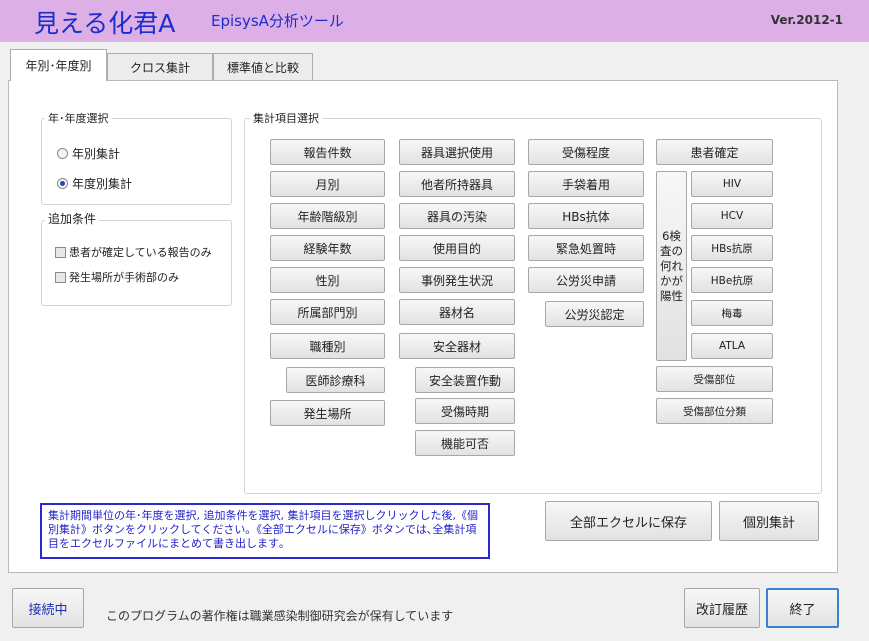  I want to click on item-age-group-button: 年齢階級別, so click(327, 216).